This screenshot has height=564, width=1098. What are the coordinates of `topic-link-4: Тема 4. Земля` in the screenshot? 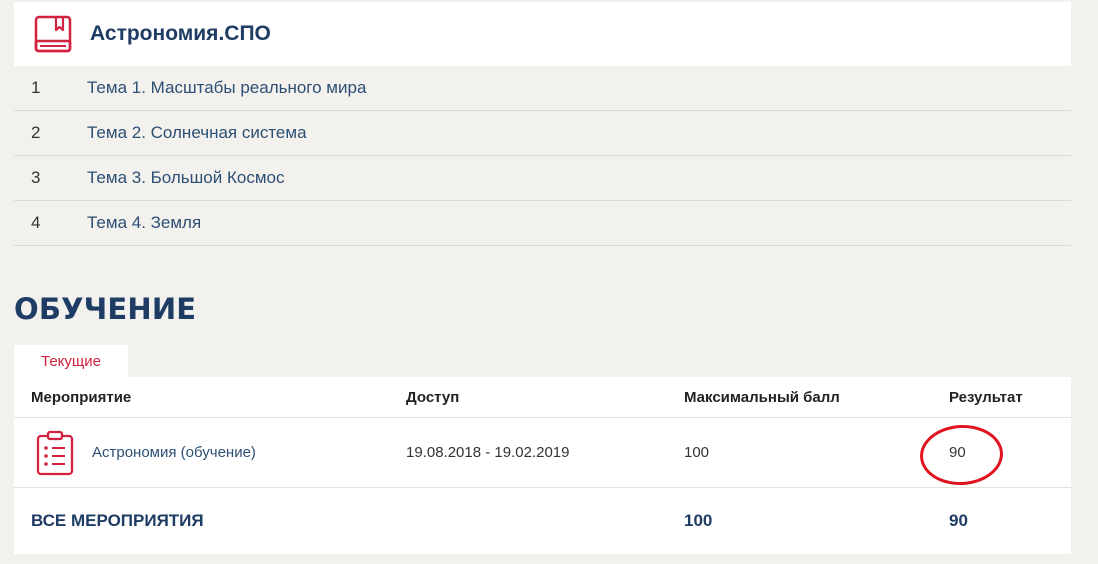 It's located at (144, 223).